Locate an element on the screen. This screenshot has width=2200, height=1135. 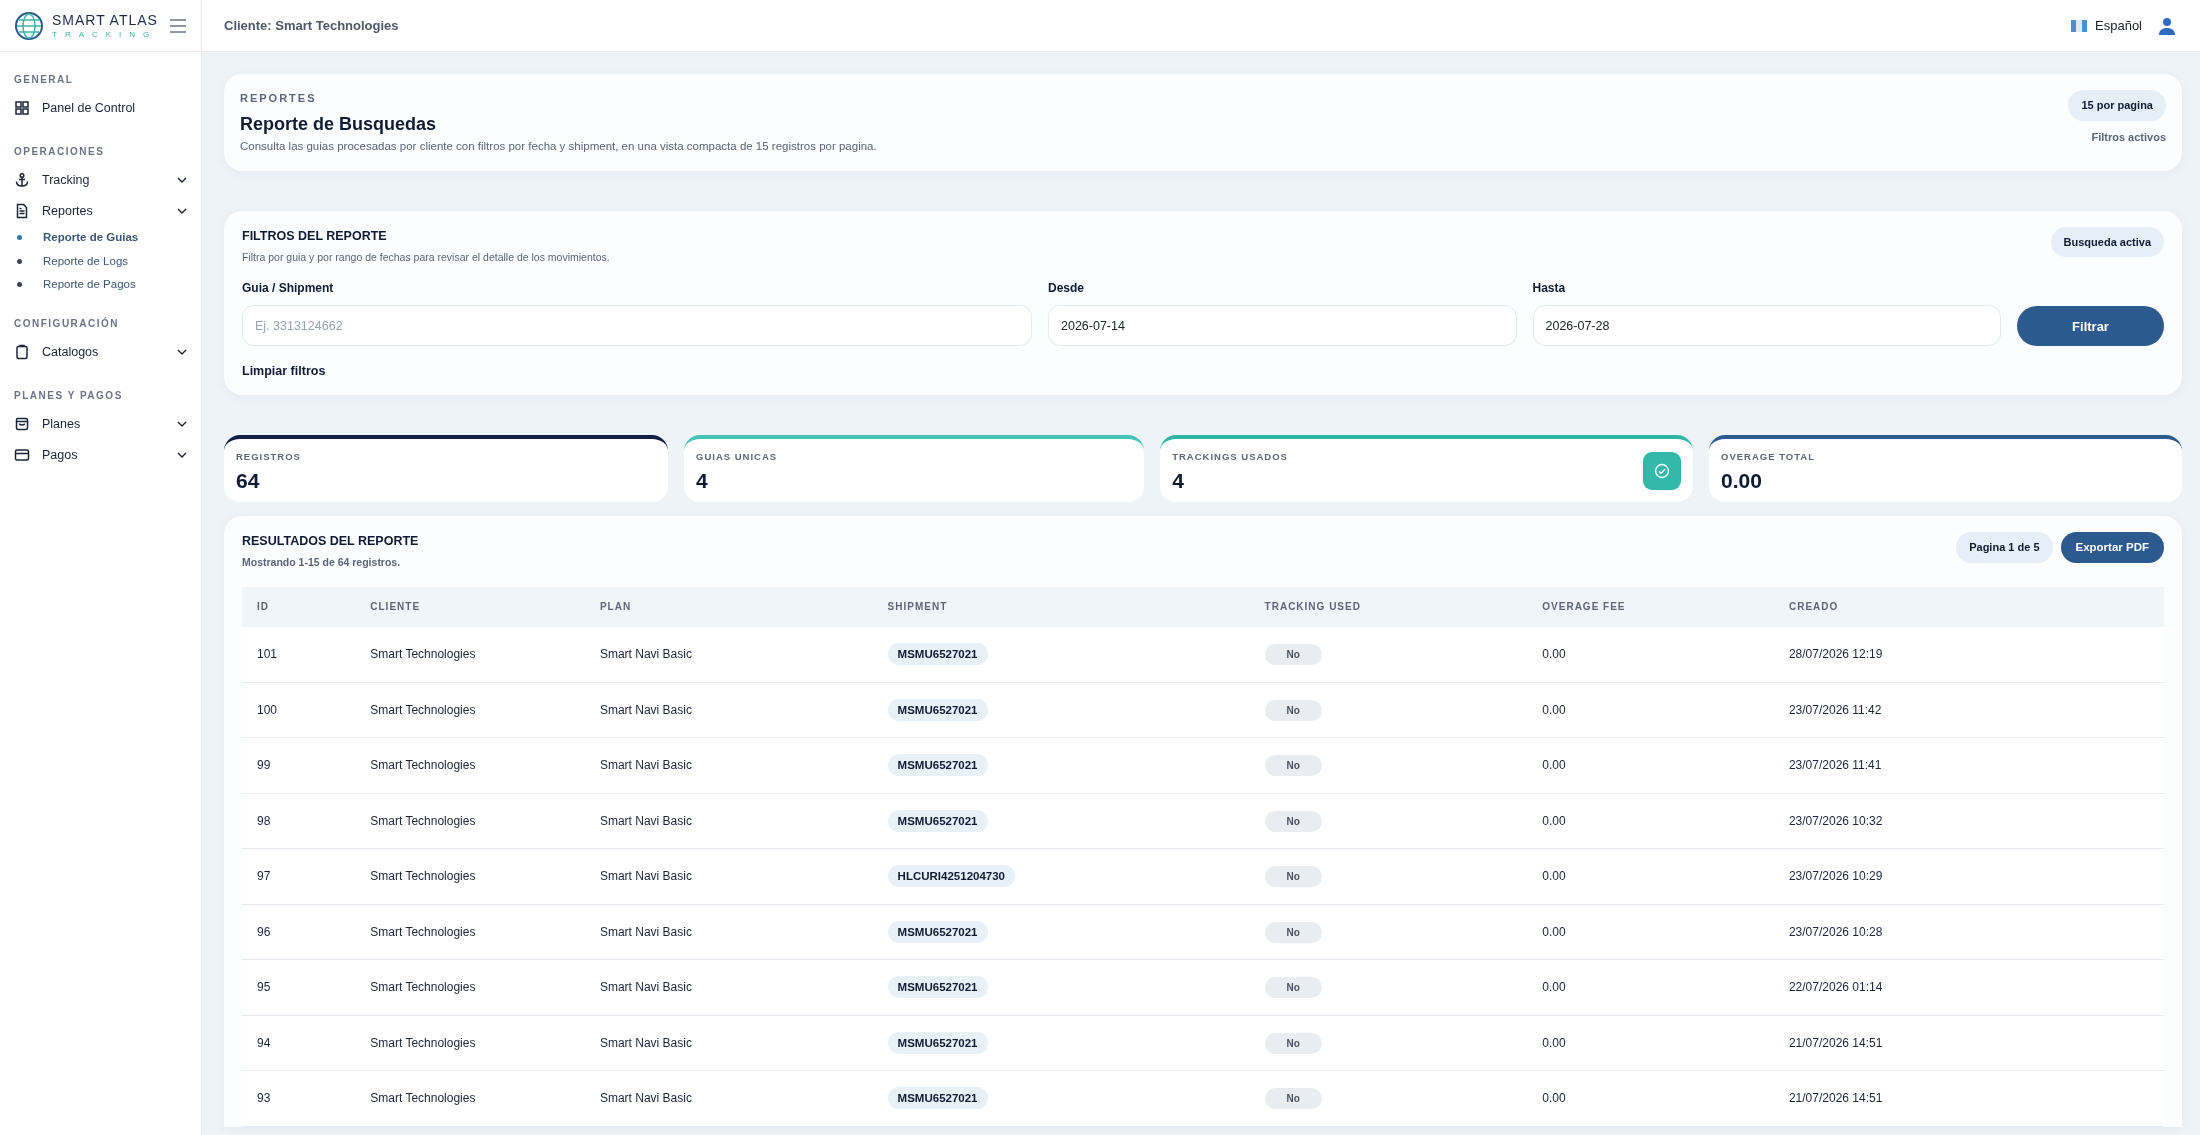
stat-label: GUIAS UNICAS is located at coordinates (737, 457).